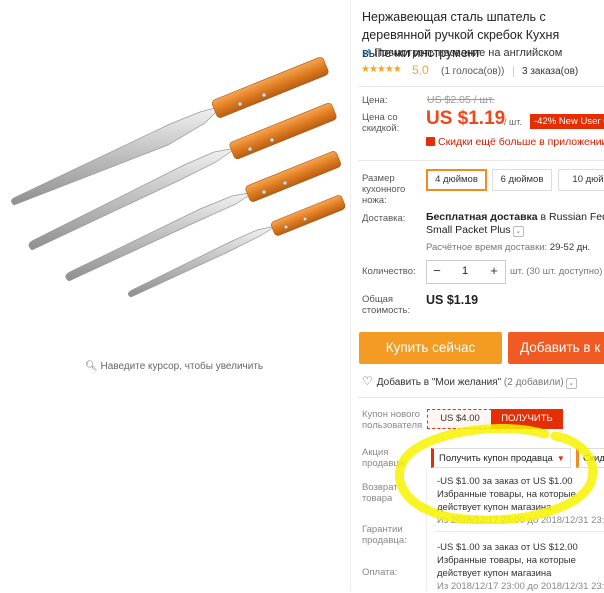  I want to click on coupon-divider, so click(519, 531).